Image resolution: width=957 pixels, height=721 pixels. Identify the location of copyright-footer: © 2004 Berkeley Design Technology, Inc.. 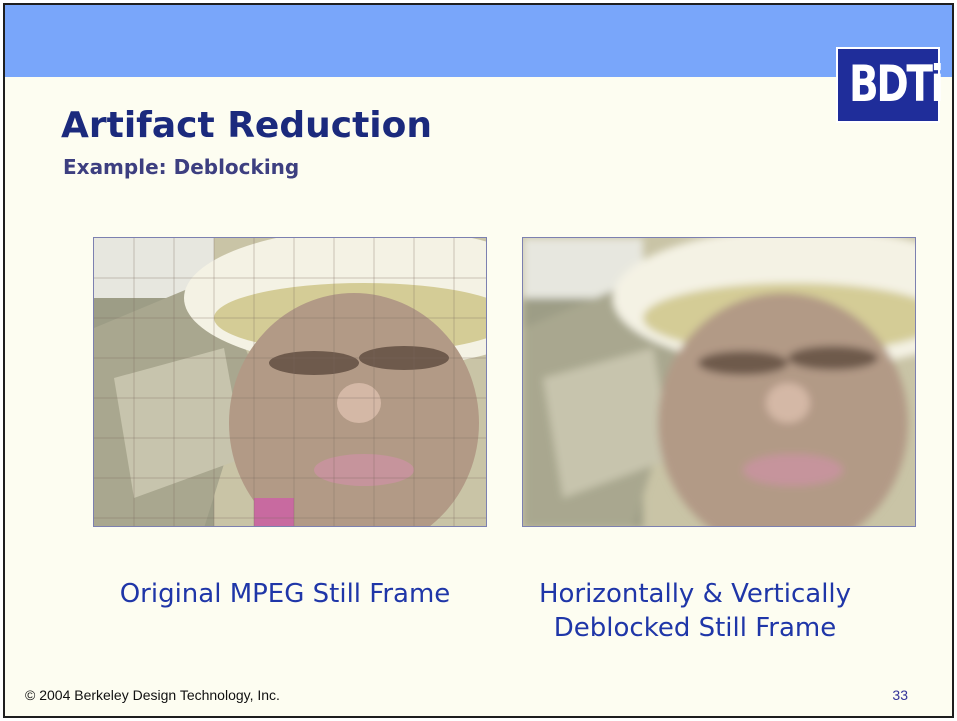
(152, 695).